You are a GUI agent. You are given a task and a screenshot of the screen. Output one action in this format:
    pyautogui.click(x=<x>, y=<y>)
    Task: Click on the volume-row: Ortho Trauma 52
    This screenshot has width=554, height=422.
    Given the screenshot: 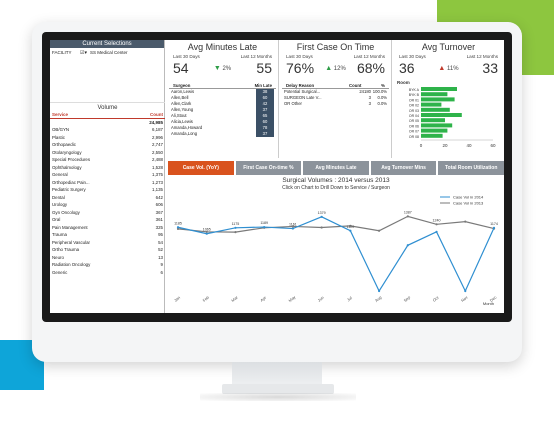 What is the action you would take?
    pyautogui.click(x=107, y=250)
    